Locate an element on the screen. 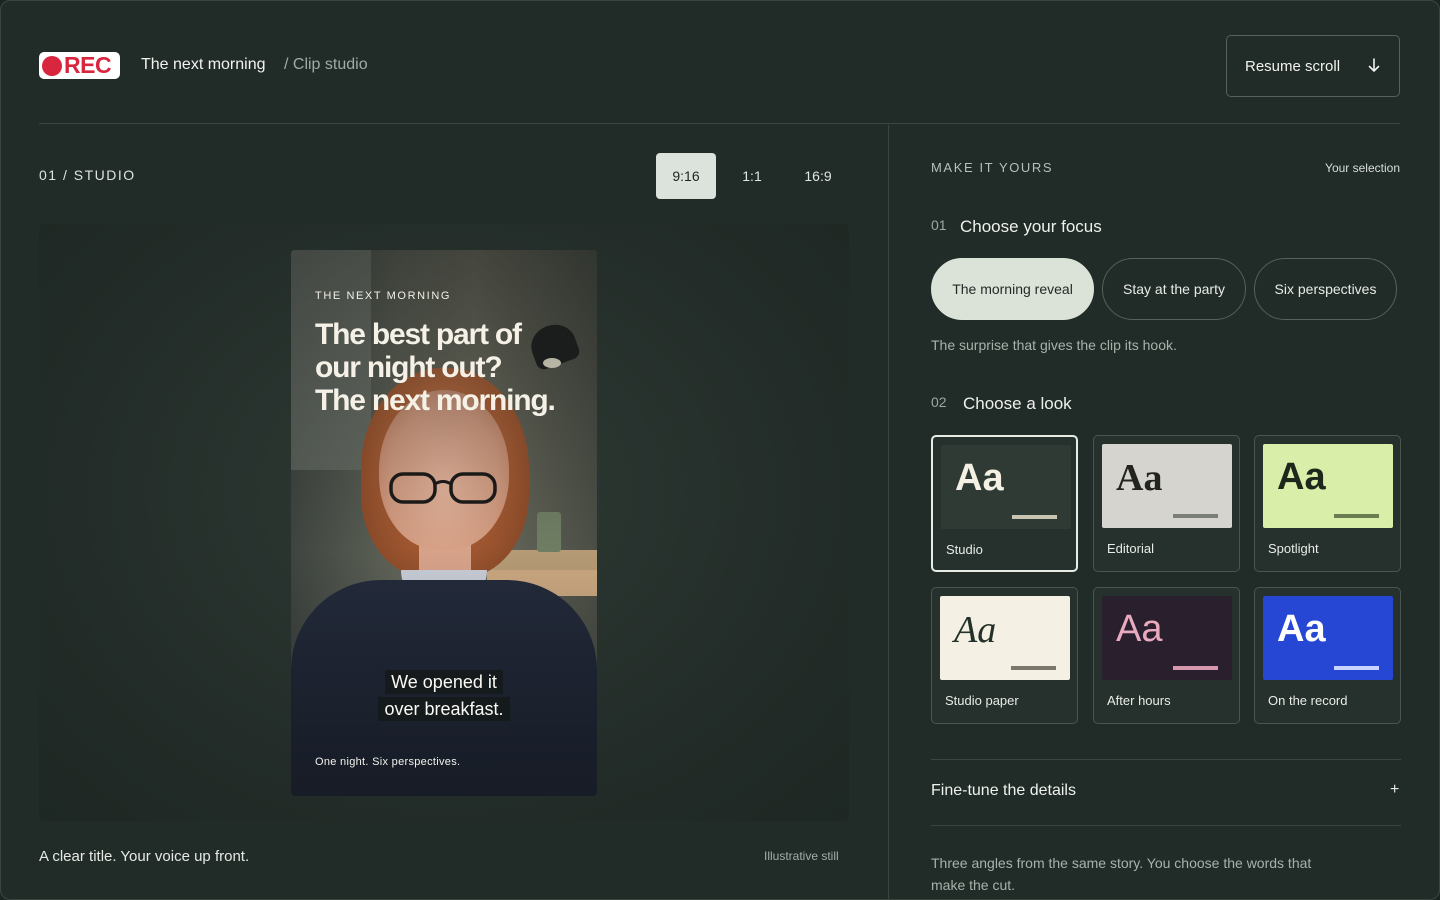  look-card-studio: Aa Studio is located at coordinates (1004, 503).